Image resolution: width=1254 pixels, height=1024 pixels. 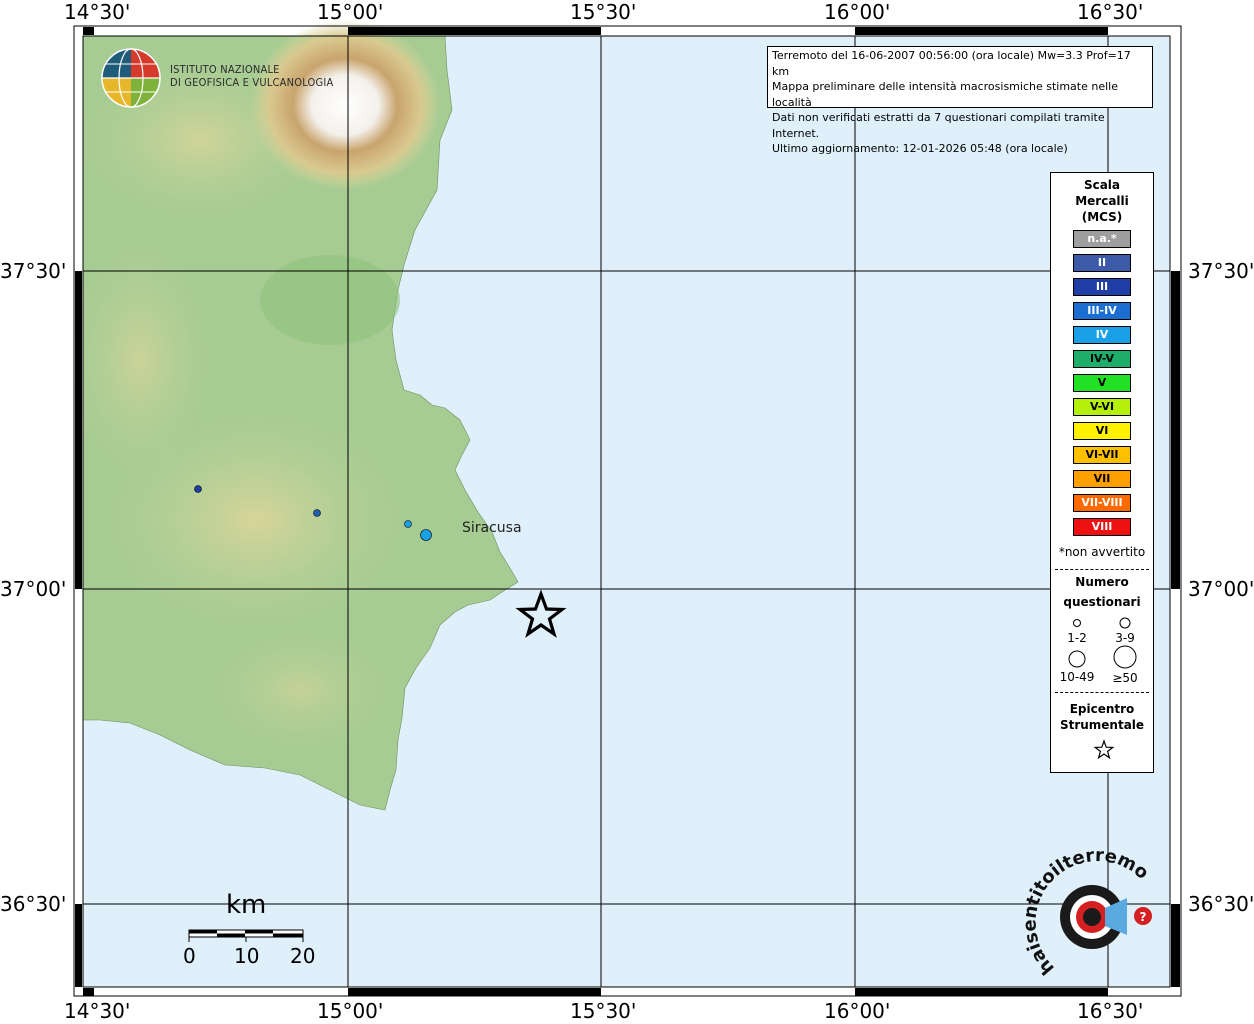 What do you see at coordinates (33, 589) in the screenshot?
I see `tick-left-2: 37°00'` at bounding box center [33, 589].